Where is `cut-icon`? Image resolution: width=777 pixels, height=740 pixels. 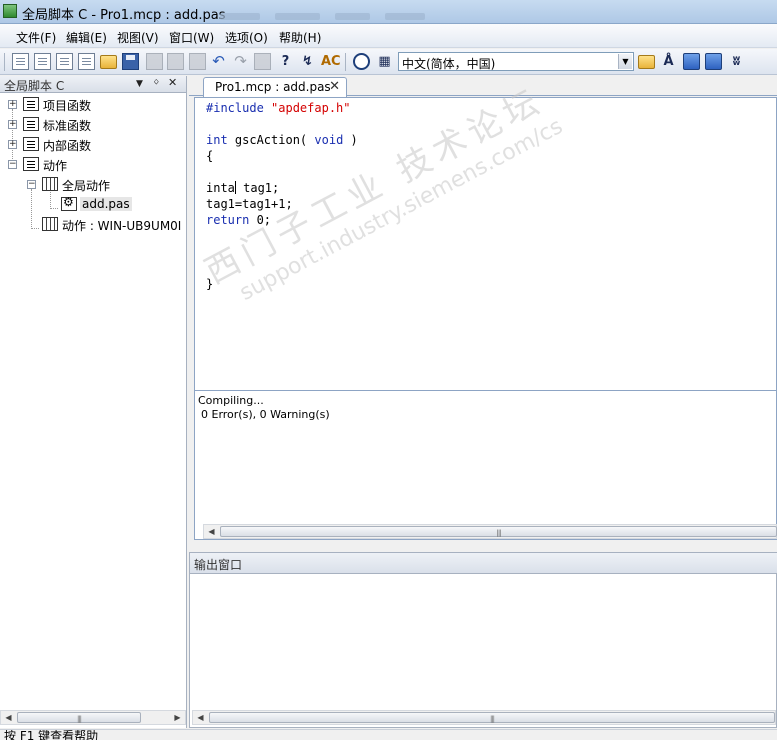
cut-icon is located at coordinates (154, 61).